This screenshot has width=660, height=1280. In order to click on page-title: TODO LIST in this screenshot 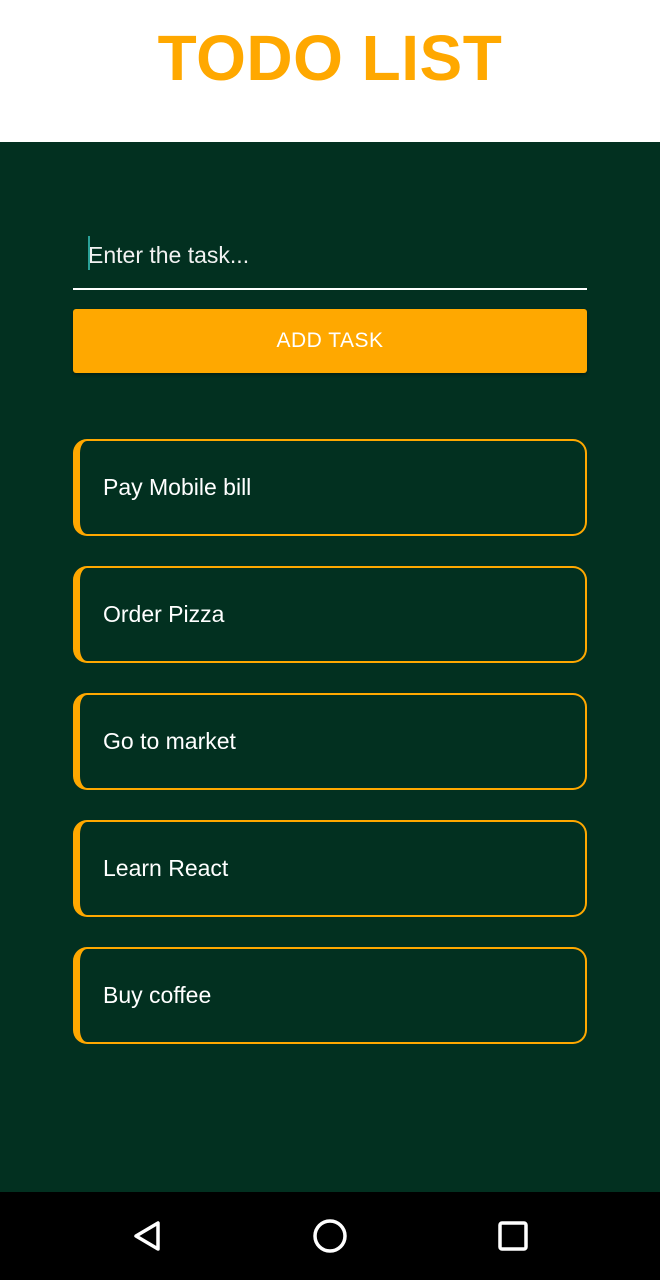, I will do `click(330, 58)`.